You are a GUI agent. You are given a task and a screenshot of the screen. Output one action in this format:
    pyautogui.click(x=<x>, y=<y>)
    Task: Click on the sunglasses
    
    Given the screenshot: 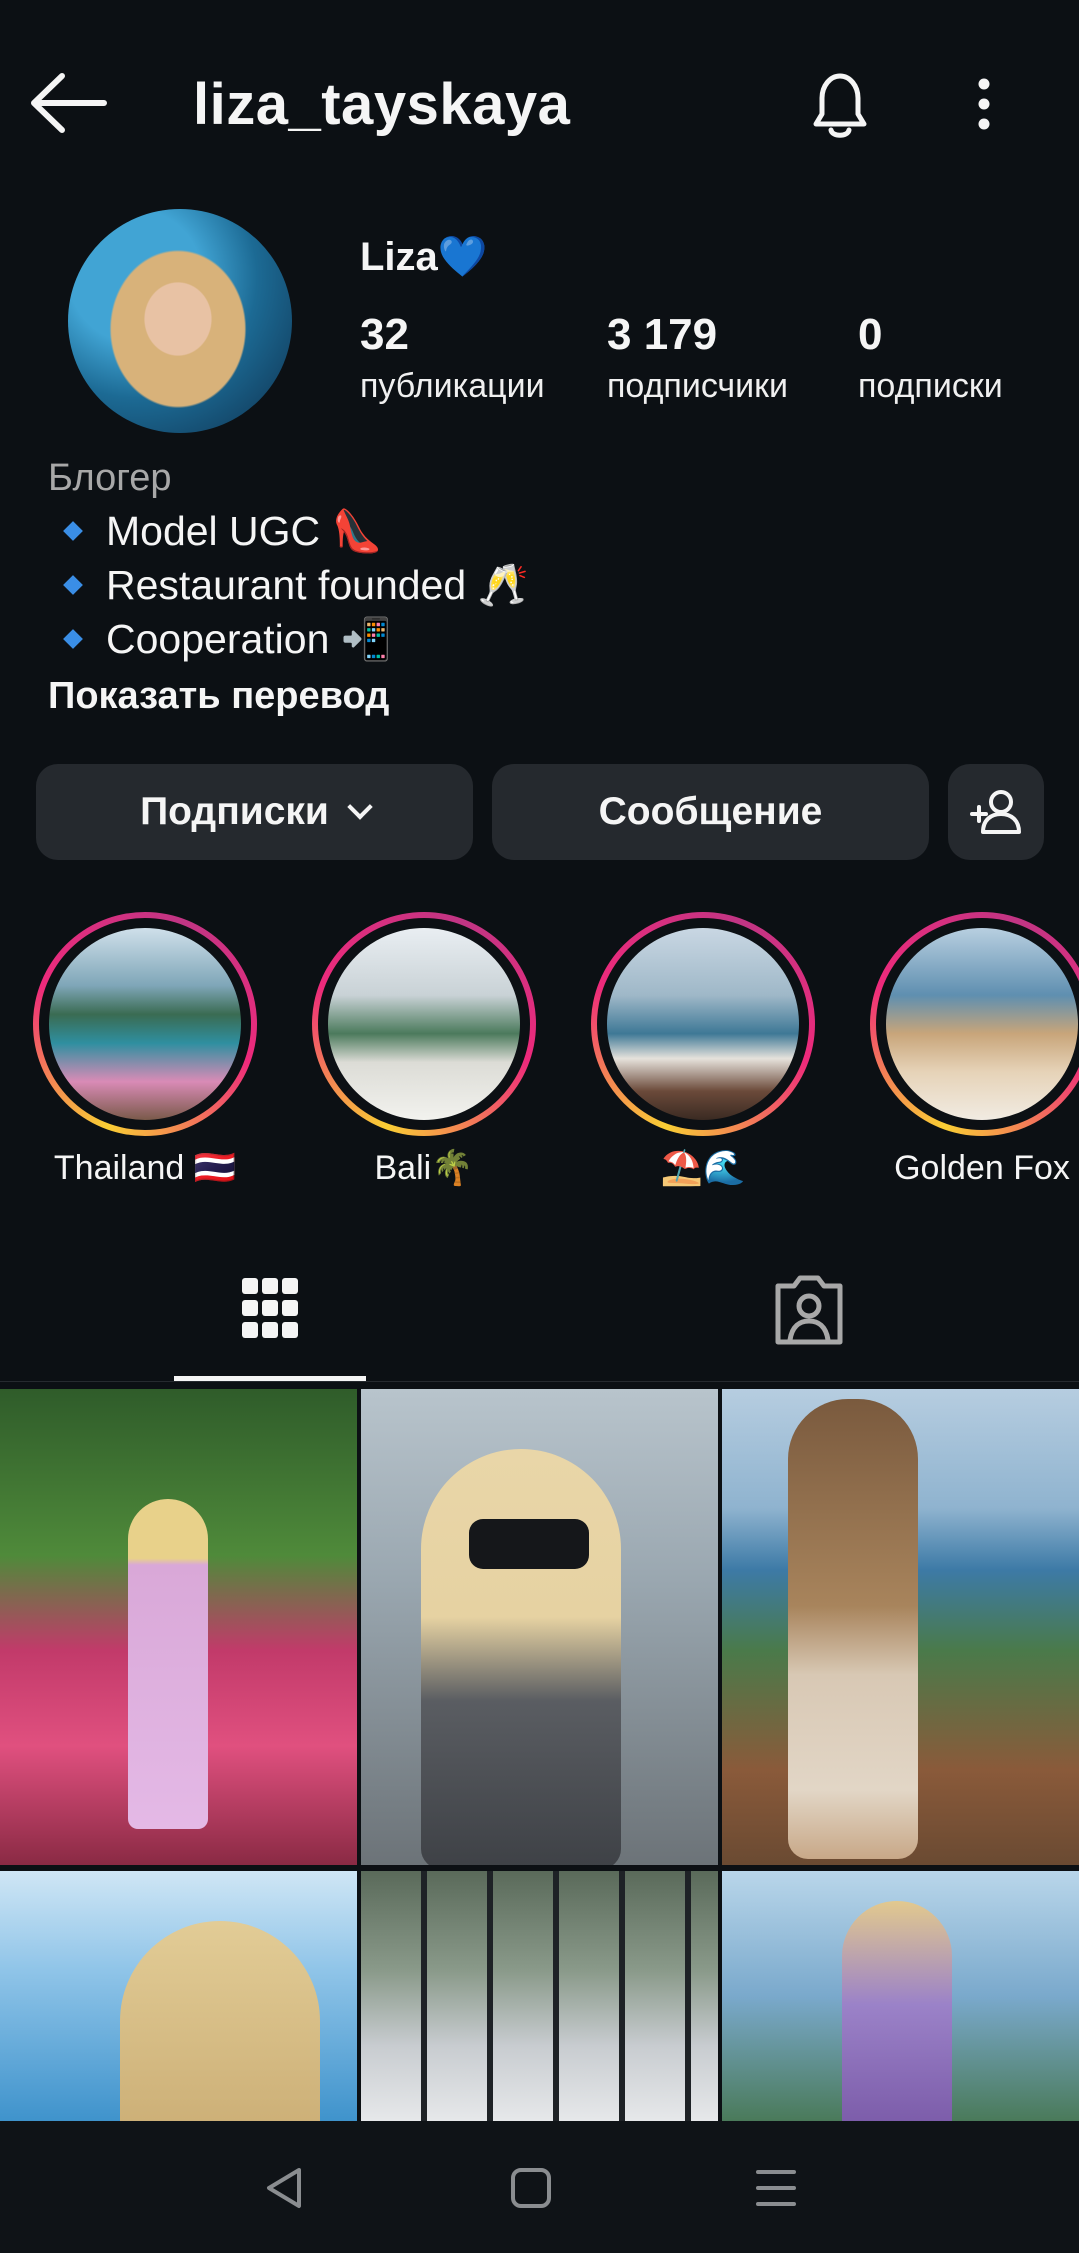 What is the action you would take?
    pyautogui.click(x=529, y=1544)
    